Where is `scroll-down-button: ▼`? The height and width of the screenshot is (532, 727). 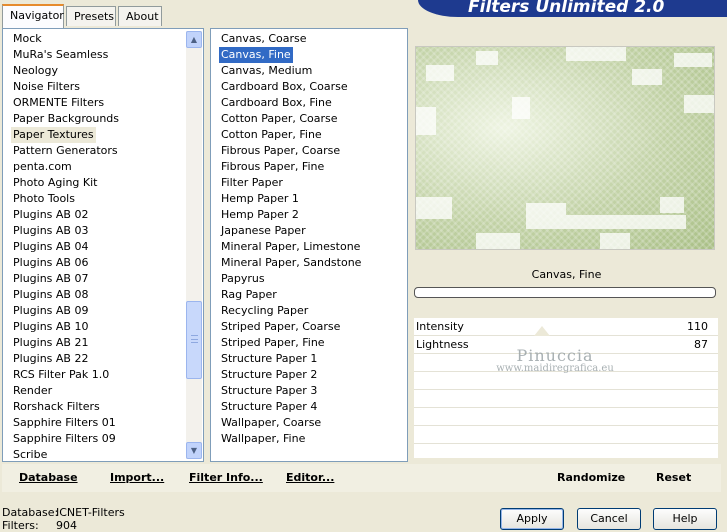
scroll-down-button: ▼ is located at coordinates (194, 450).